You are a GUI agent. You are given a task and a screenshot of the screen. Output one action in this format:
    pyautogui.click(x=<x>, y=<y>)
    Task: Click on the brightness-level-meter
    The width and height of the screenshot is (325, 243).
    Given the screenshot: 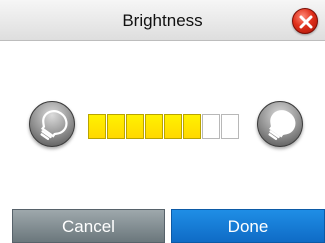 What is the action you would take?
    pyautogui.click(x=164, y=127)
    